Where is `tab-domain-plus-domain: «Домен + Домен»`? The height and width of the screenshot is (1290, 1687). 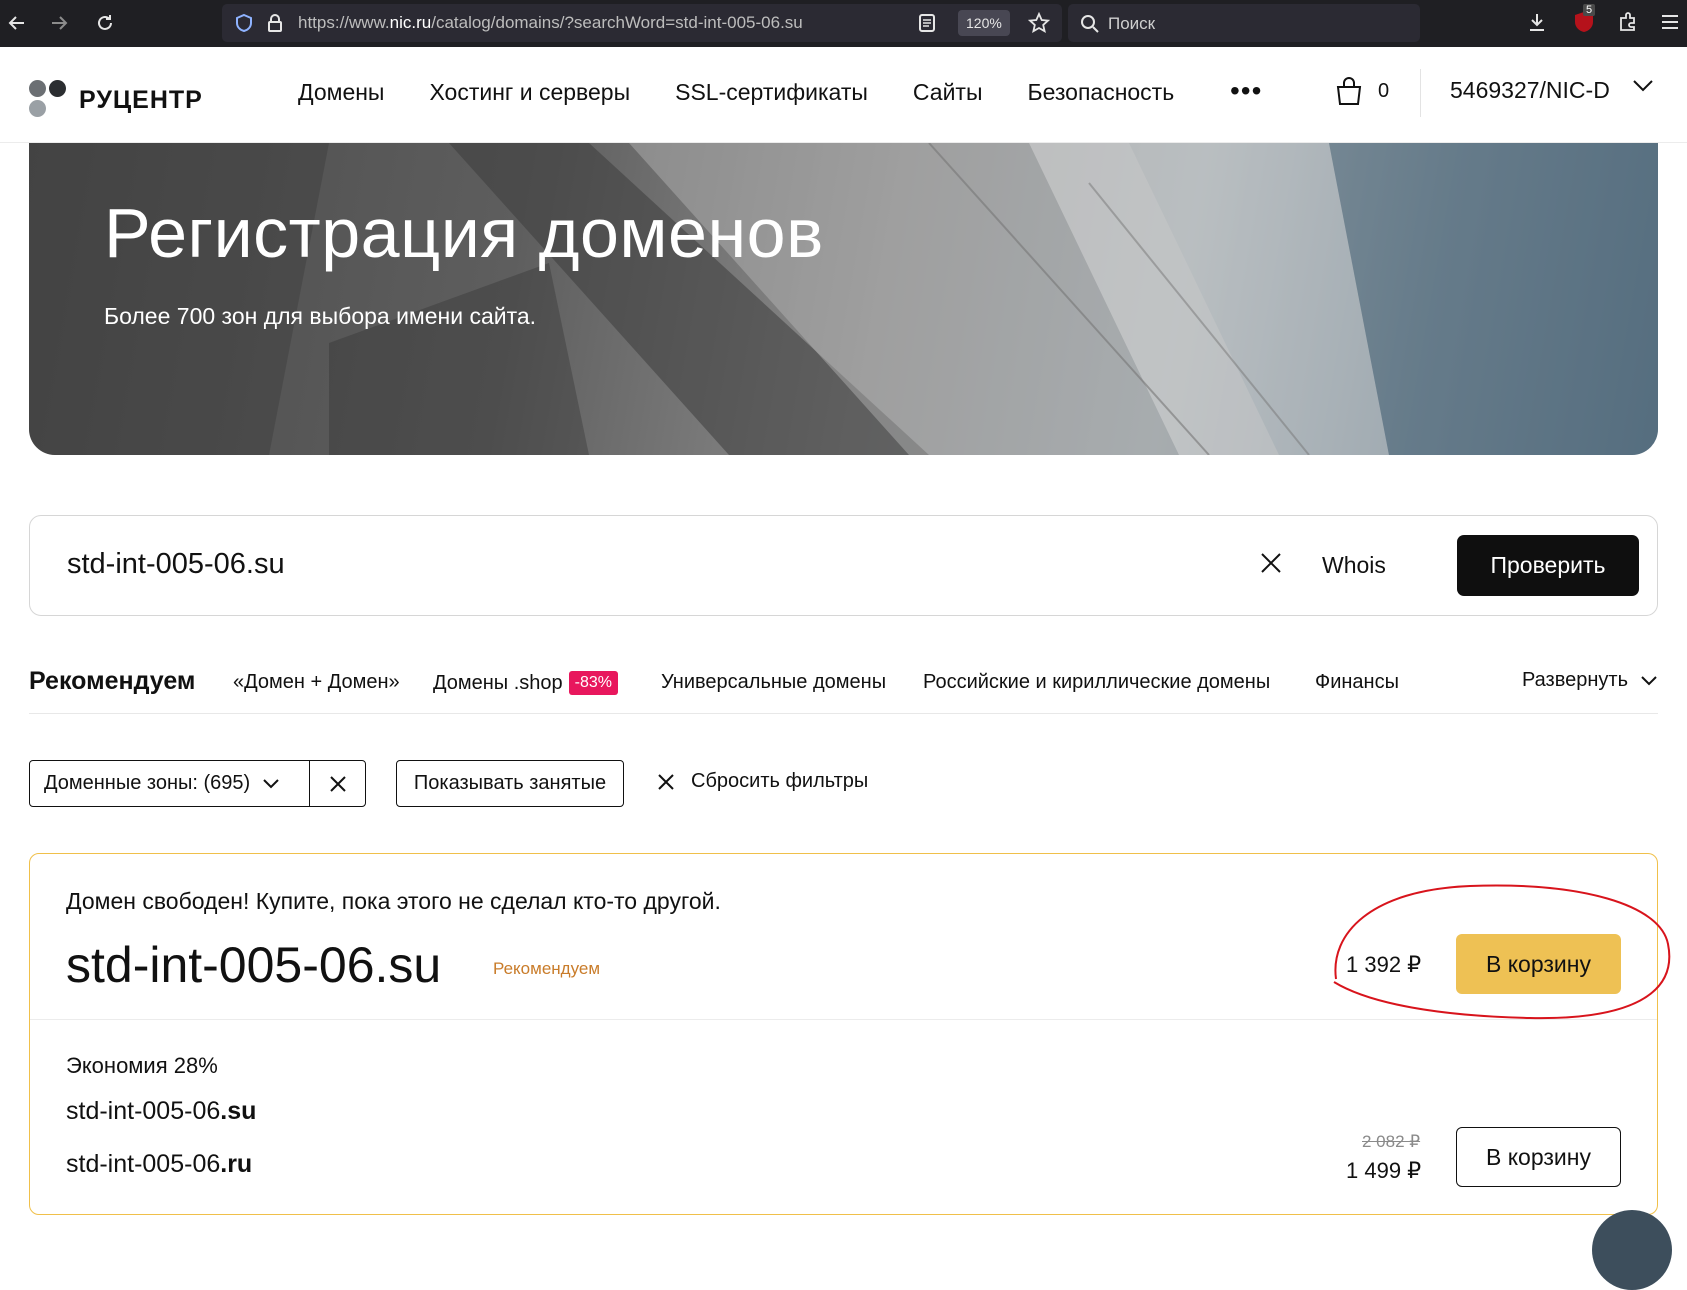 tab-domain-plus-domain: «Домен + Домен» is located at coordinates (316, 682).